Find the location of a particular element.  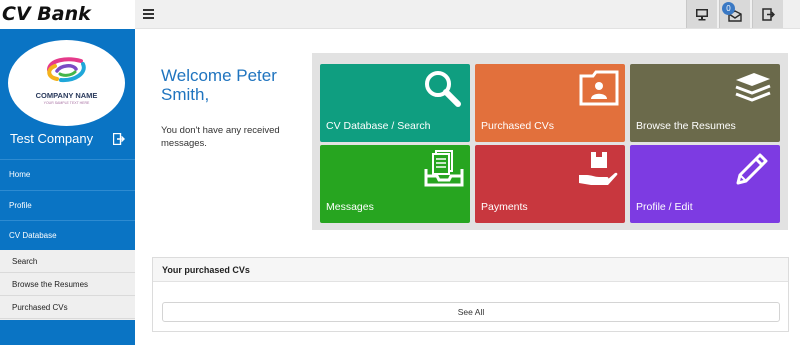

messages-status: You don't have any received messages. is located at coordinates (220, 137).